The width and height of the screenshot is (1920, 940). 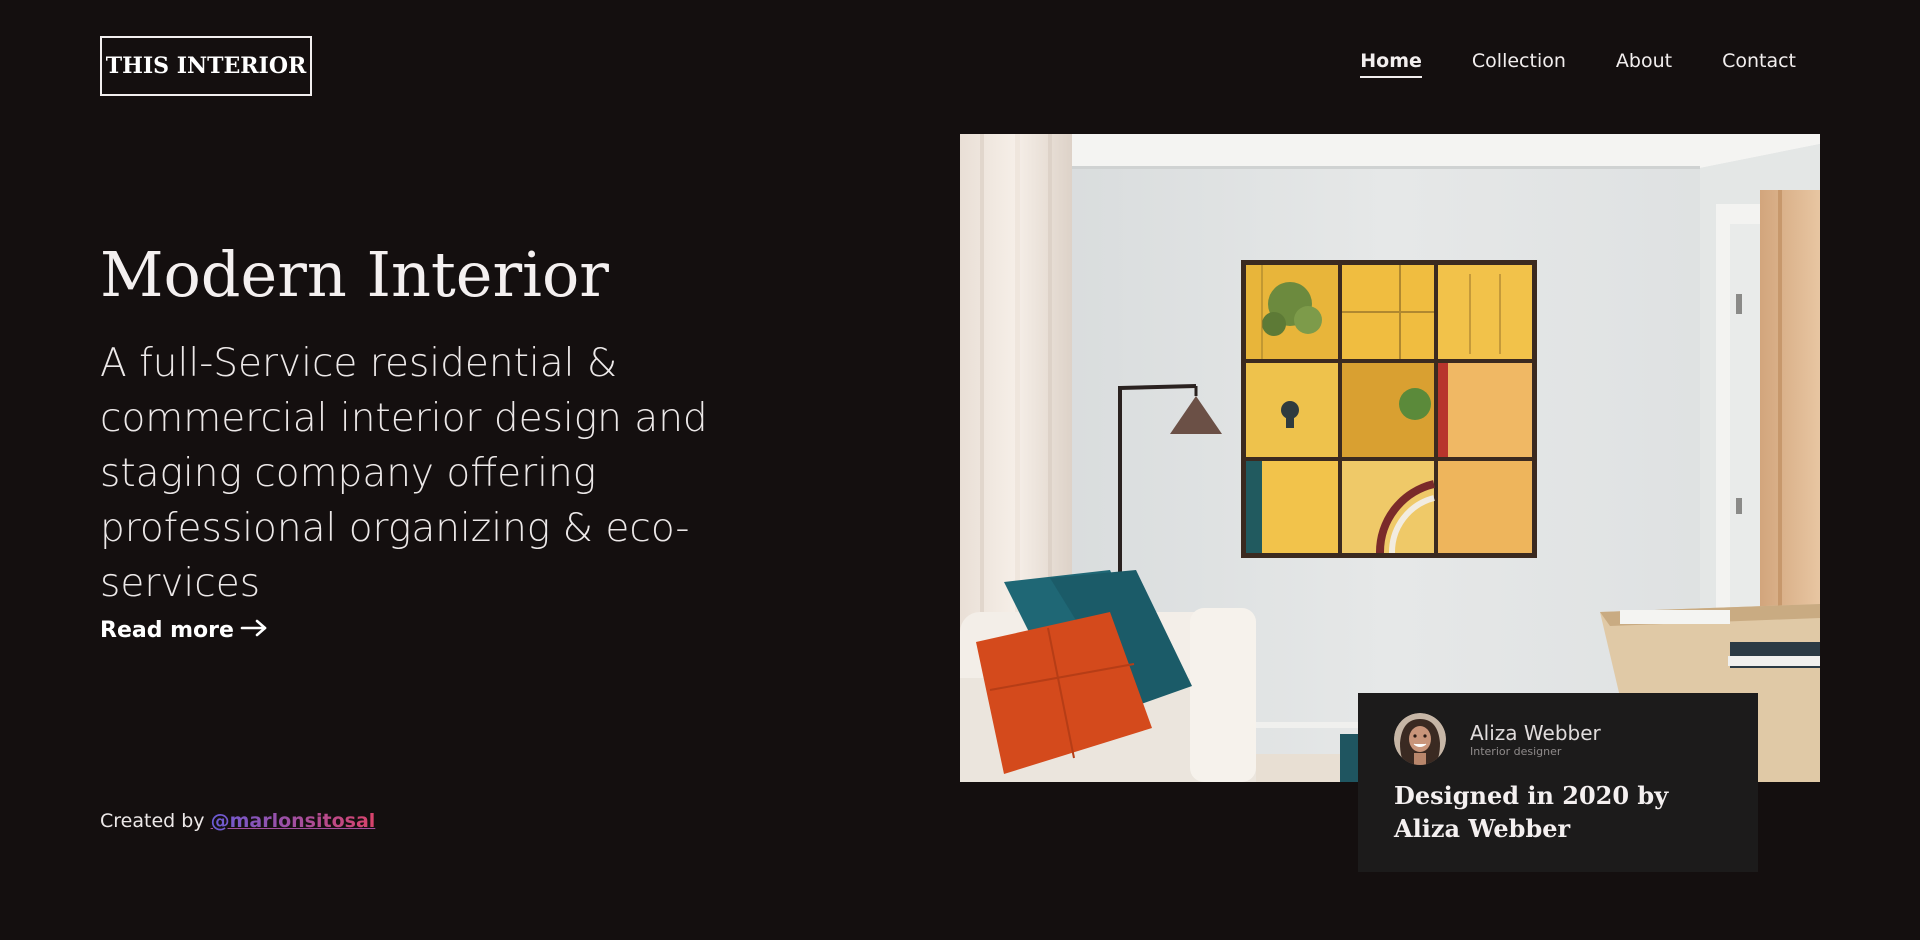 I want to click on credit-line: Created by @marlonsitosal, so click(x=237, y=821).